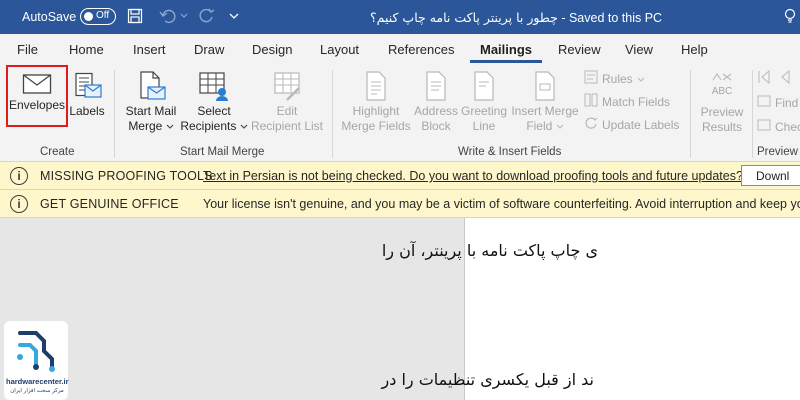 The image size is (800, 400). Describe the element at coordinates (722, 91) in the screenshot. I see `preview-abc-text: ABC` at that location.